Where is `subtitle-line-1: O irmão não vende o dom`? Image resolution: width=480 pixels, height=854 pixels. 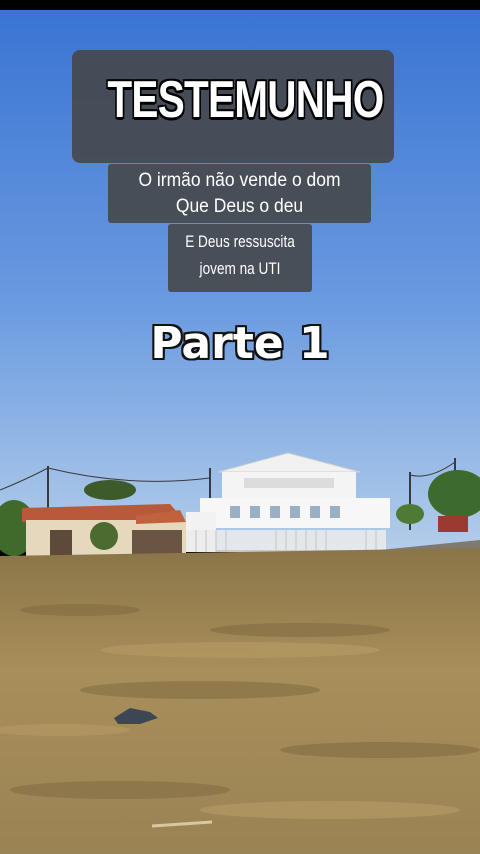 subtitle-line-1: O irmão não vende o dom is located at coordinates (239, 180).